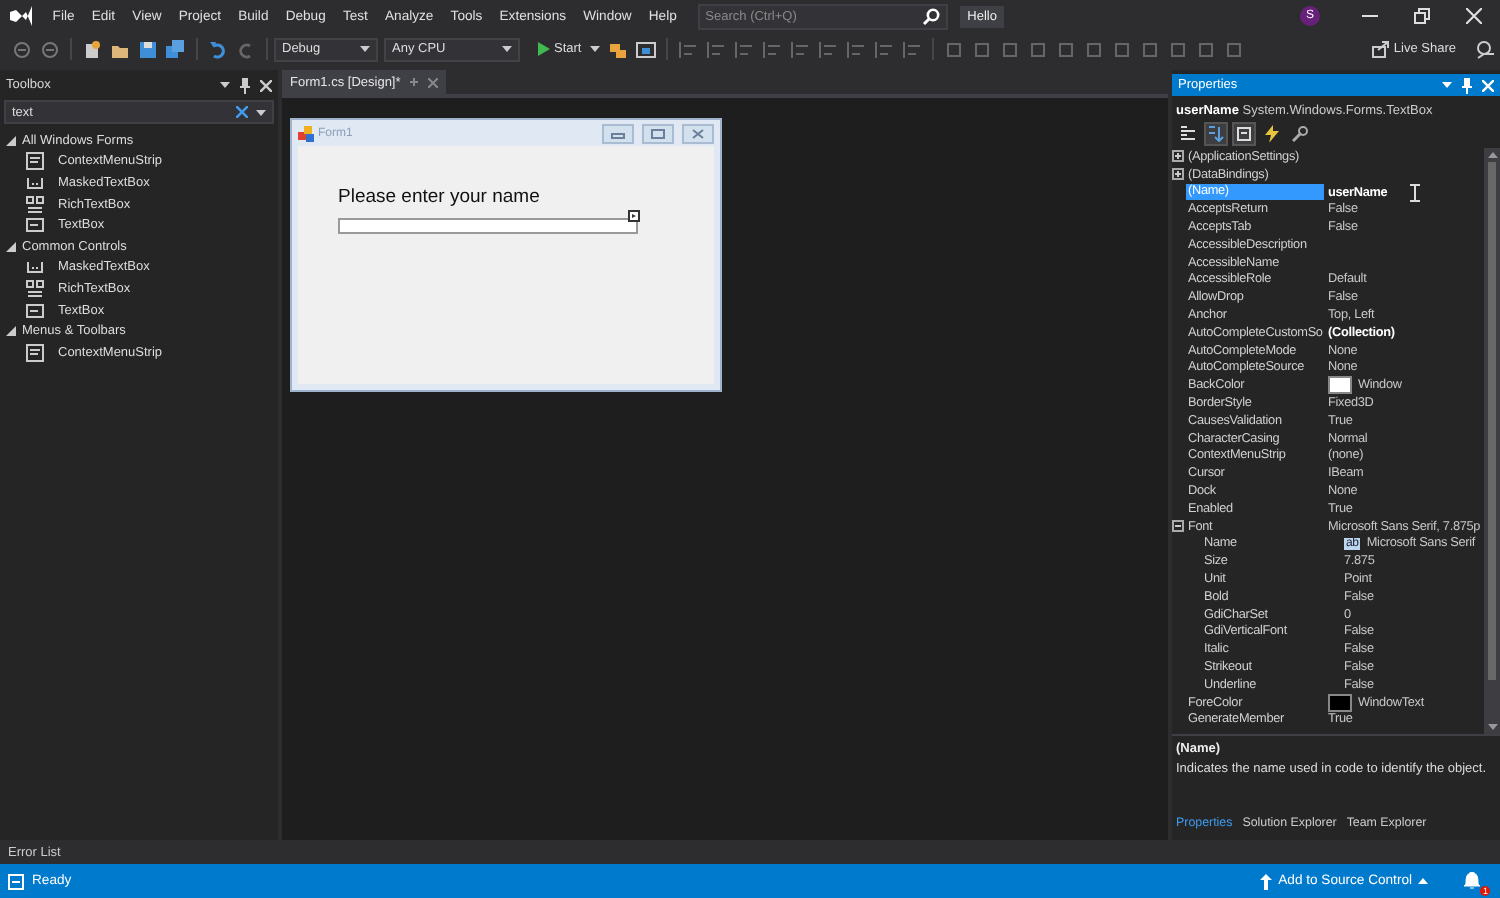 The height and width of the screenshot is (898, 1500). I want to click on feedback-icon, so click(1486, 49).